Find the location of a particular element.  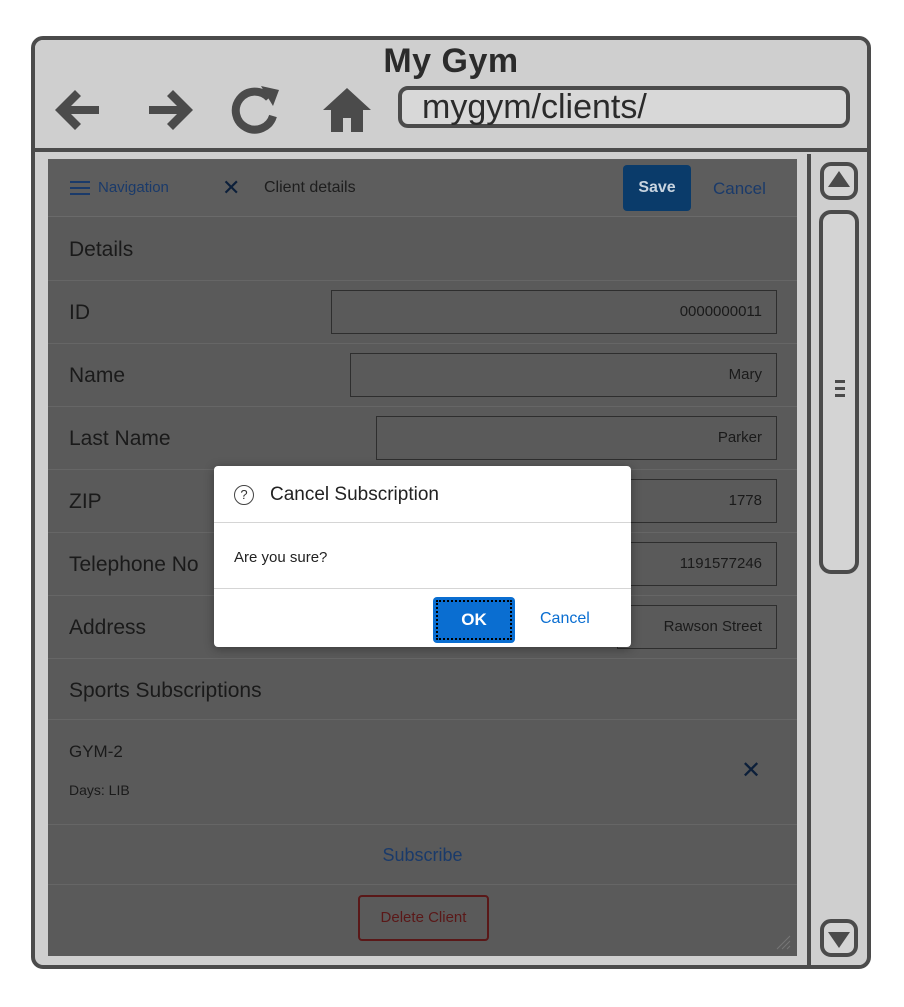

subscription-name: GYM-2 is located at coordinates (96, 751).